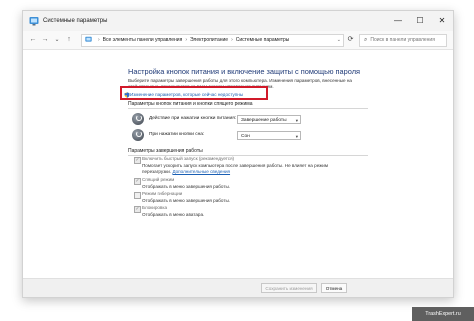 The height and width of the screenshot is (321, 474). I want to click on power-button-icon, so click(138, 119).